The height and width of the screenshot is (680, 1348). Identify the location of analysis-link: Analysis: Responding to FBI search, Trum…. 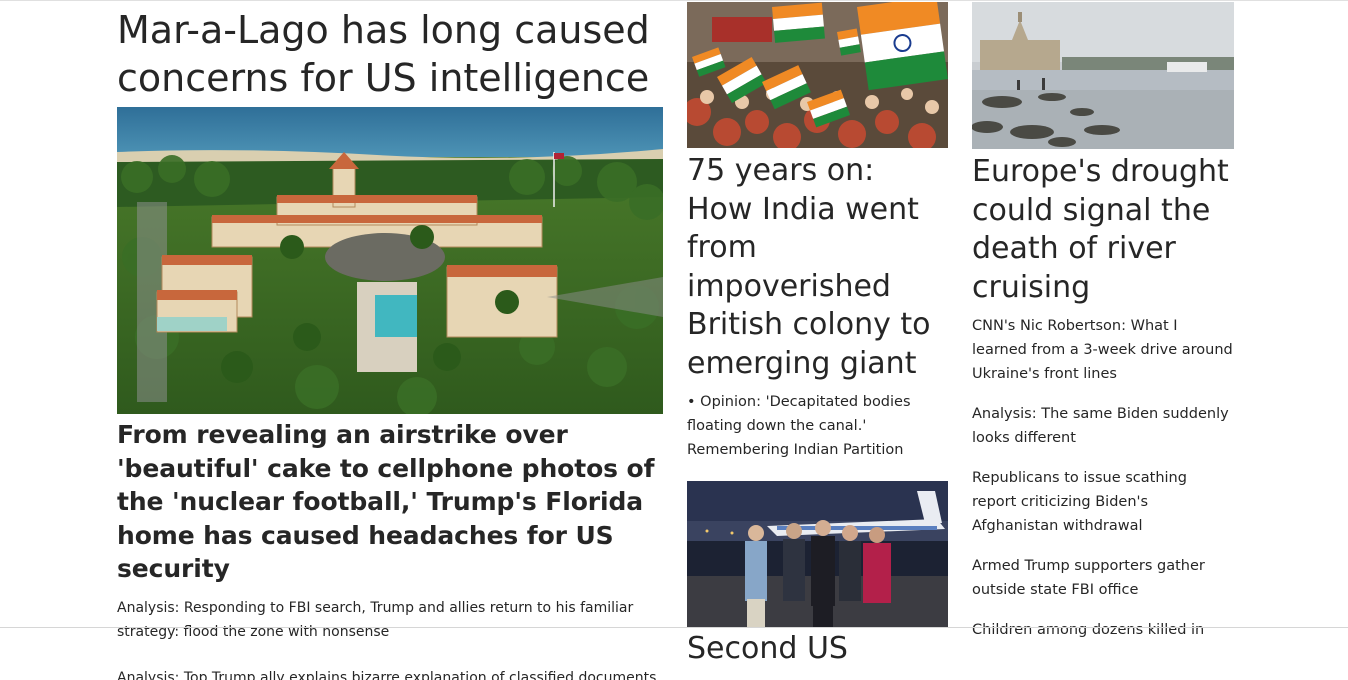
(390, 620).